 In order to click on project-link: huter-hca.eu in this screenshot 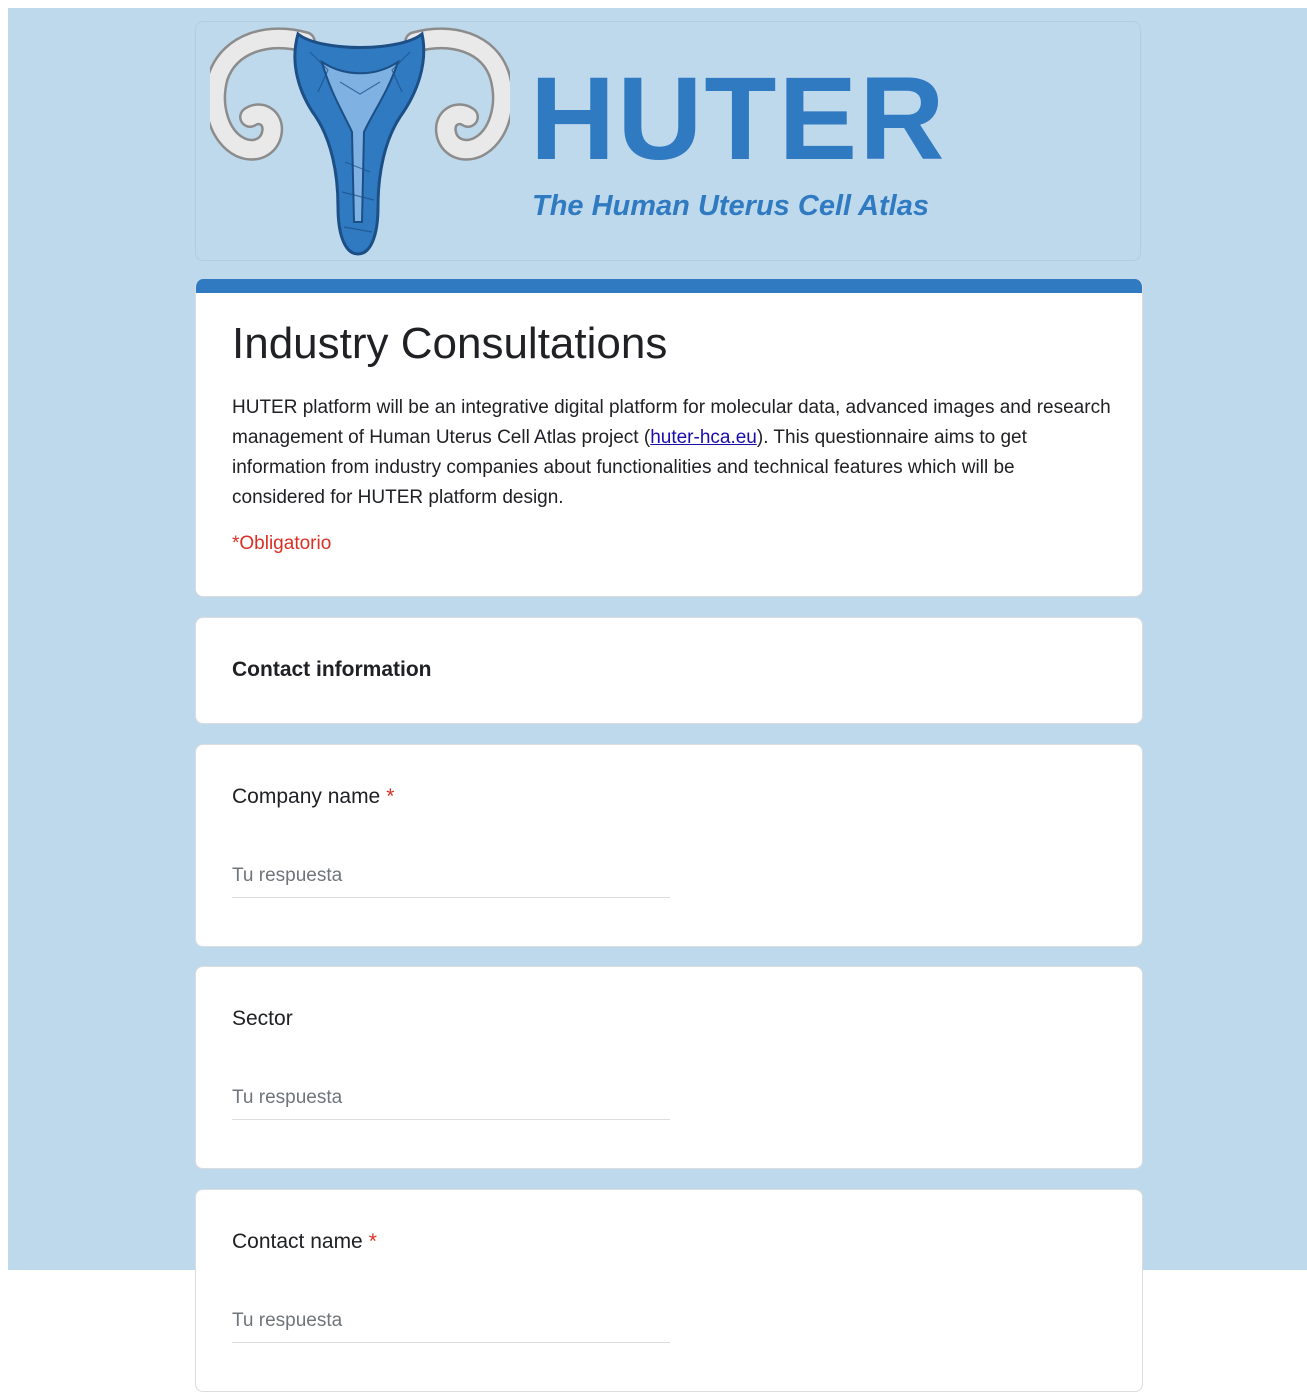, I will do `click(703, 437)`.